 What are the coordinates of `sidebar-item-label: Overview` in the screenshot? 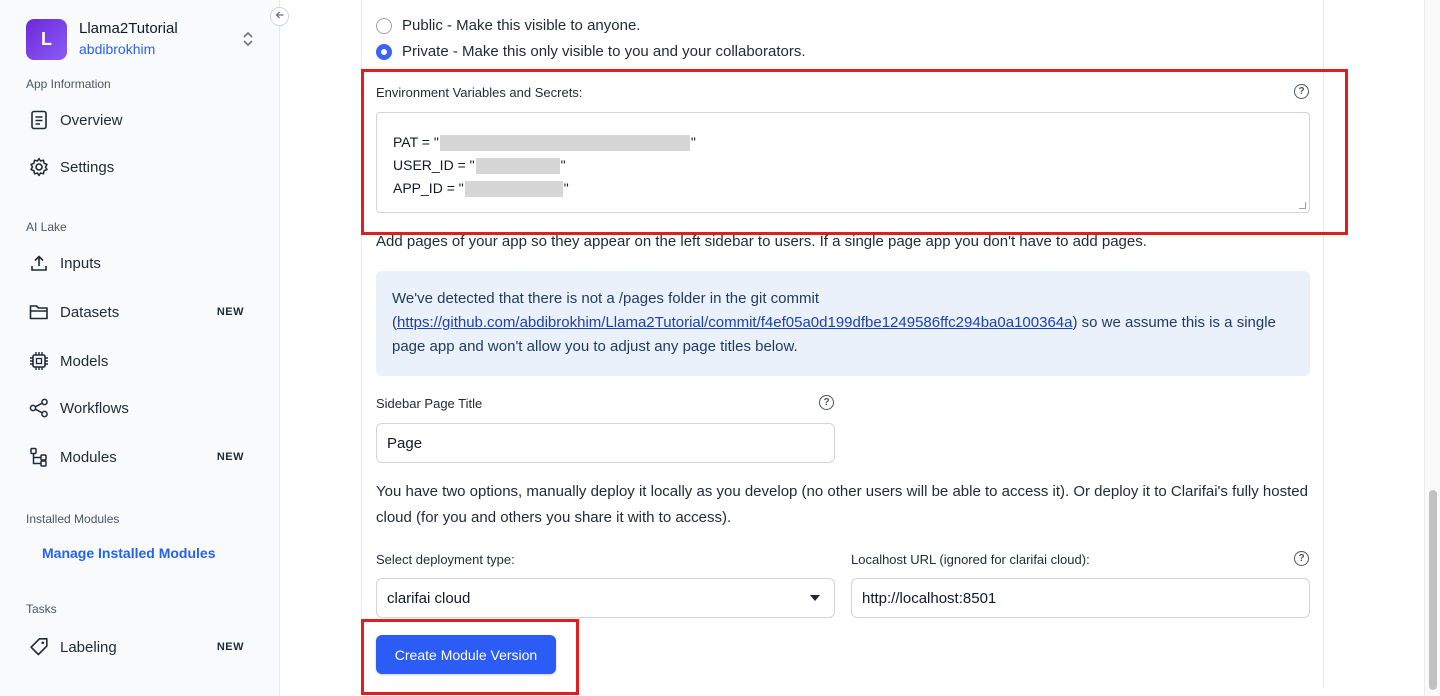 It's located at (91, 120).